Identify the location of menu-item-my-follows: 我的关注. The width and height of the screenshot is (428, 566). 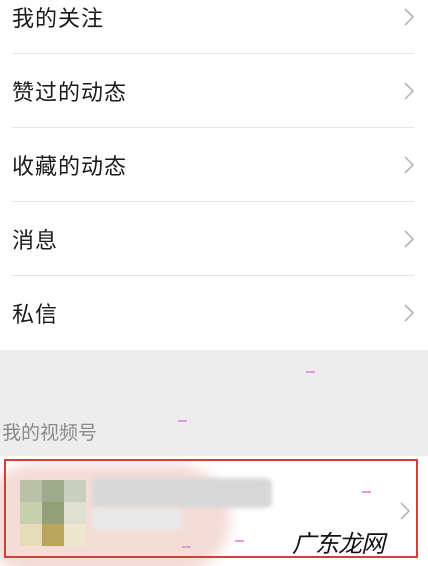
(214, 27).